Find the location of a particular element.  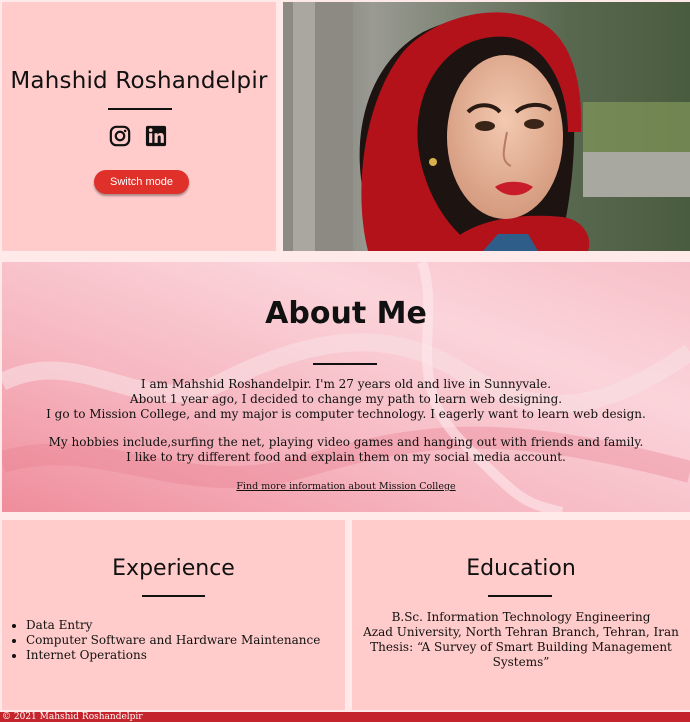

linkedin-icon is located at coordinates (156, 136).